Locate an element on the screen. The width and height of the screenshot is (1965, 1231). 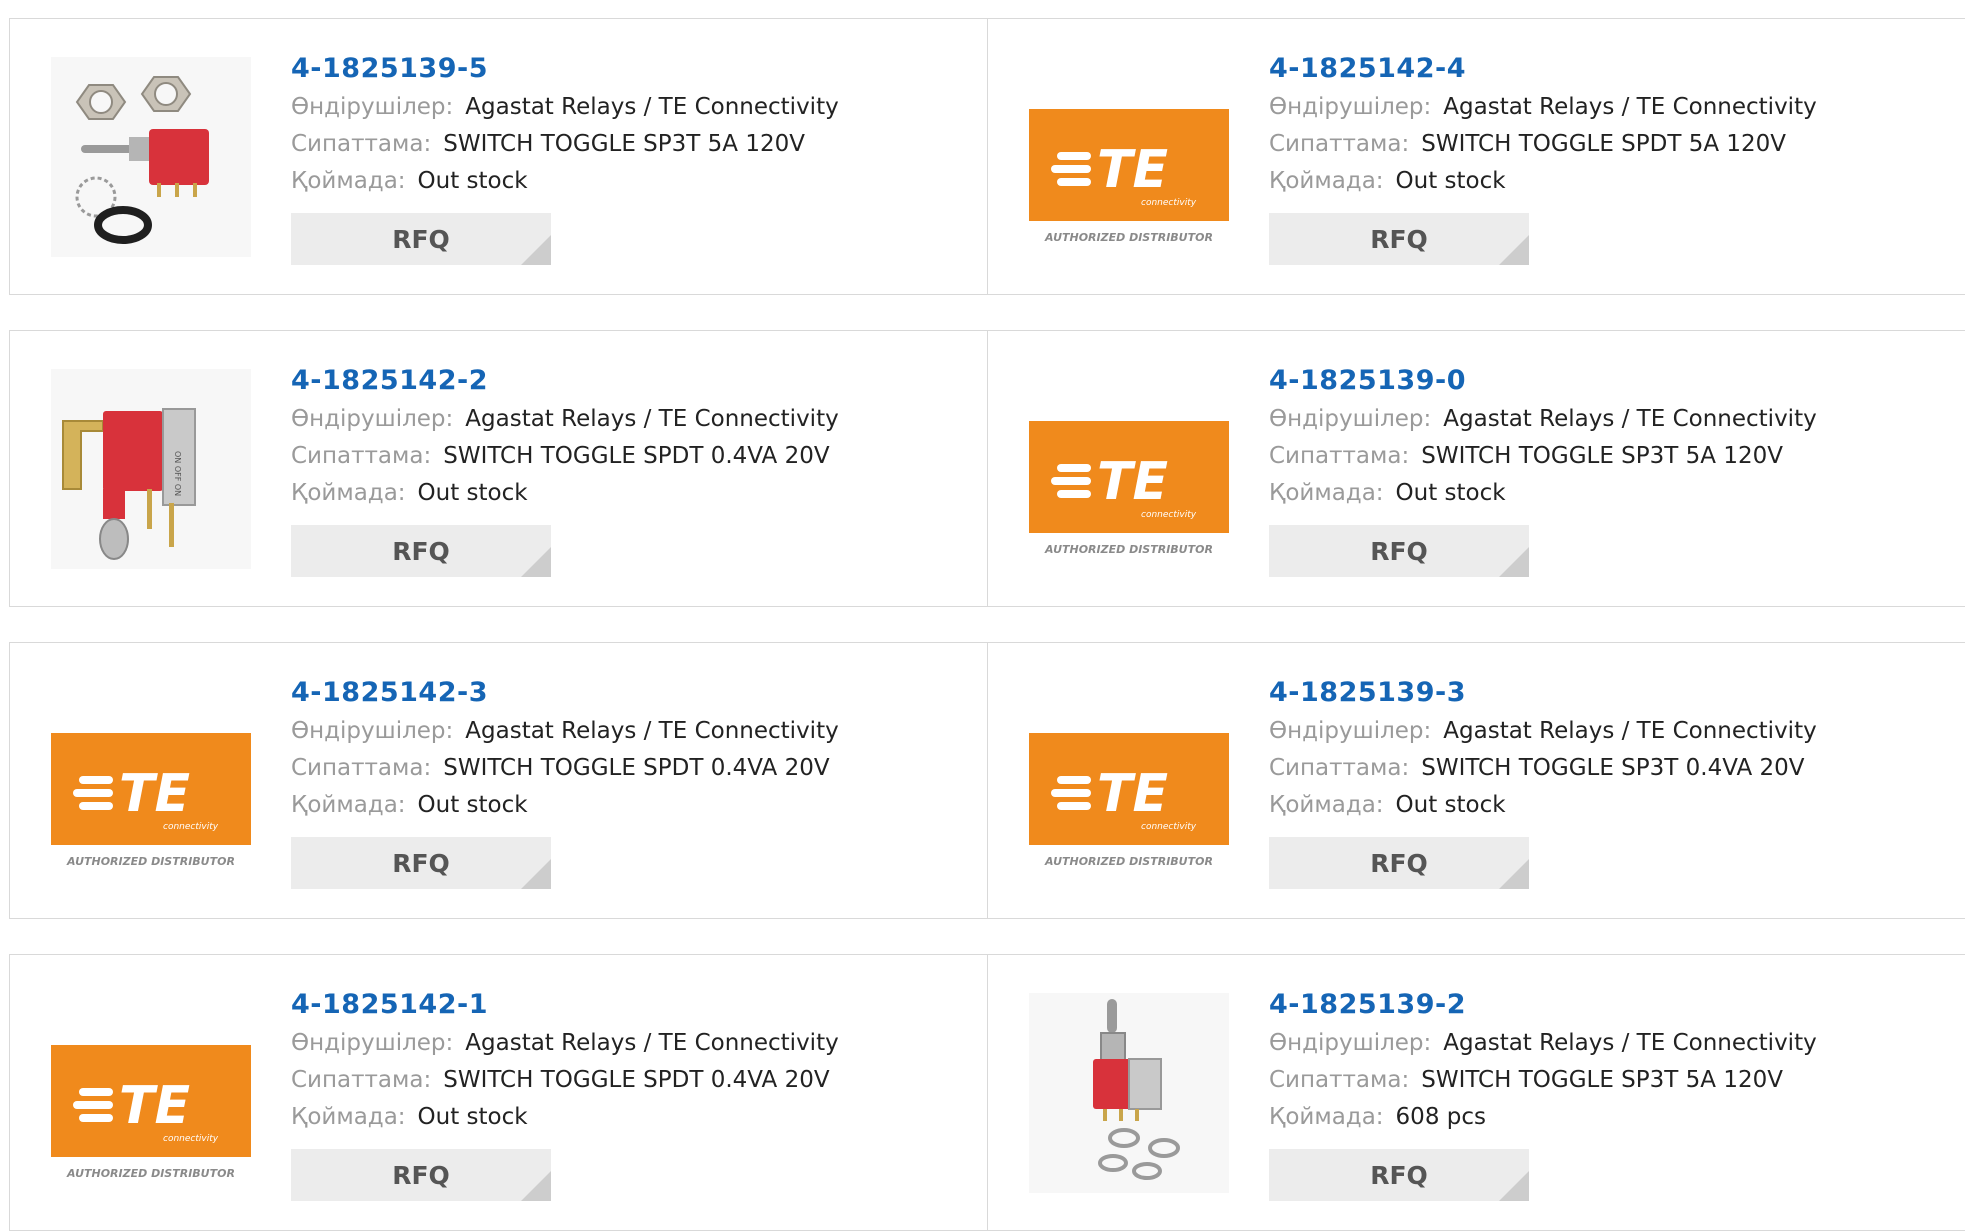
product-image-toggle-switch-kit is located at coordinates (151, 157).